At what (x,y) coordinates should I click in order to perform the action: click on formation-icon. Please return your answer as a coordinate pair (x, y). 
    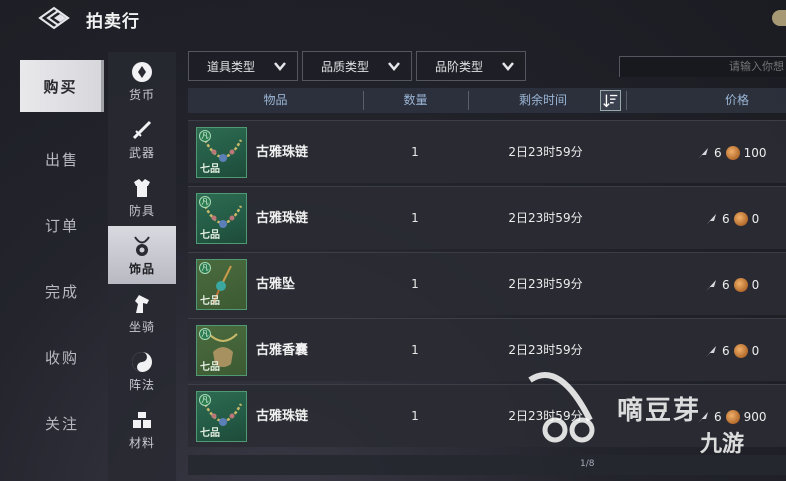
    Looking at the image, I should click on (142, 361).